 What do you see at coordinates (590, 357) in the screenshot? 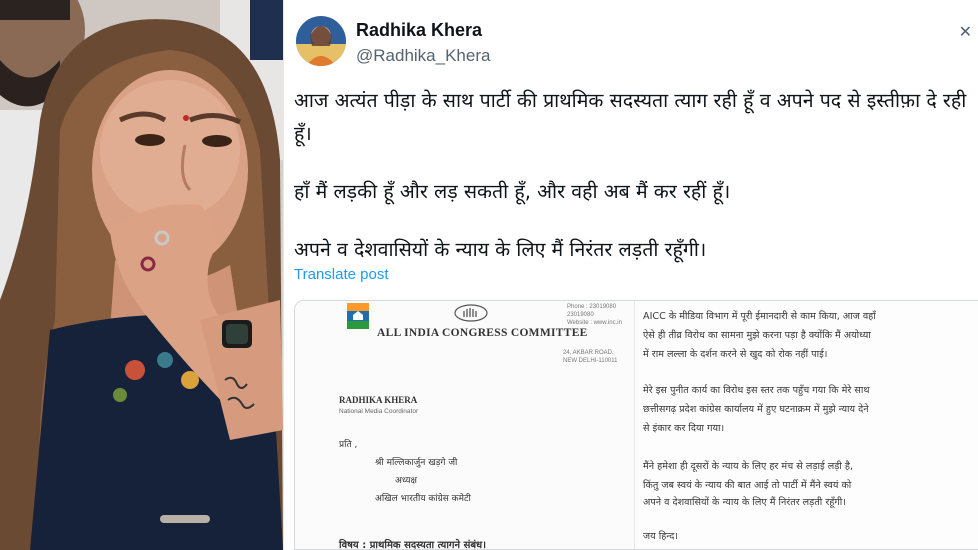
I see `letterhead-address: 24, AKBAR ROAD, NEW DELHI-110011` at bounding box center [590, 357].